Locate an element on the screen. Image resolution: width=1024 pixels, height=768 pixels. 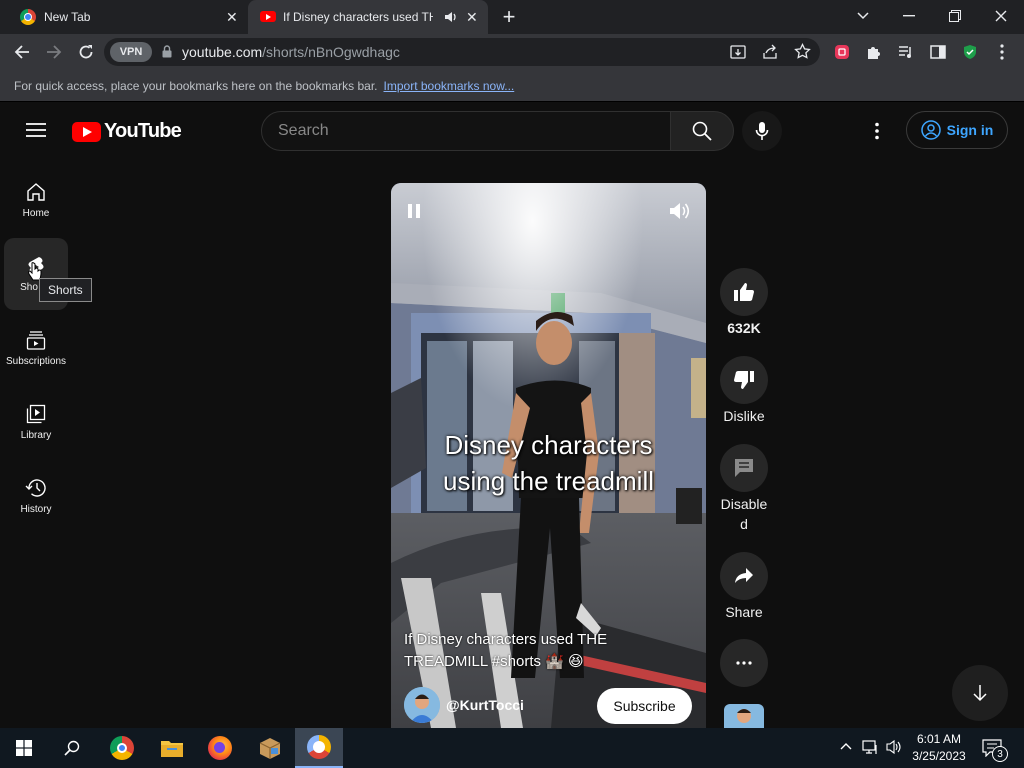
search-button is located at coordinates (702, 131).